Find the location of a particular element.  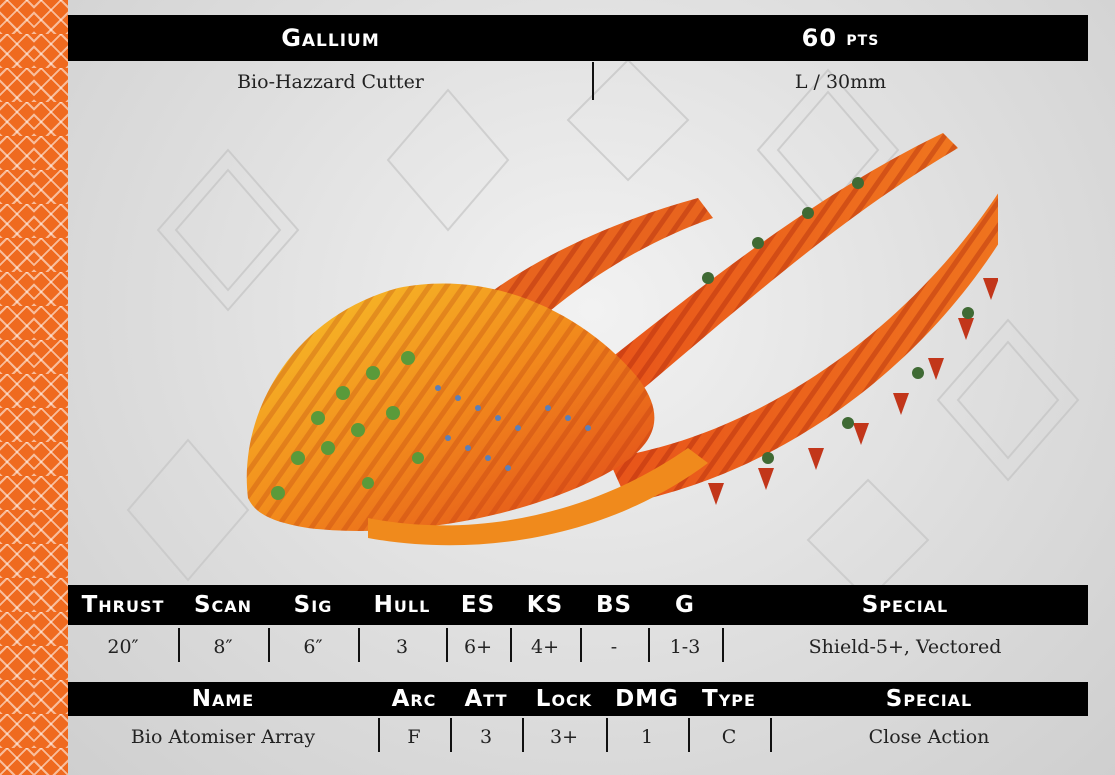

weapon-header-type: Type is located at coordinates (729, 699).